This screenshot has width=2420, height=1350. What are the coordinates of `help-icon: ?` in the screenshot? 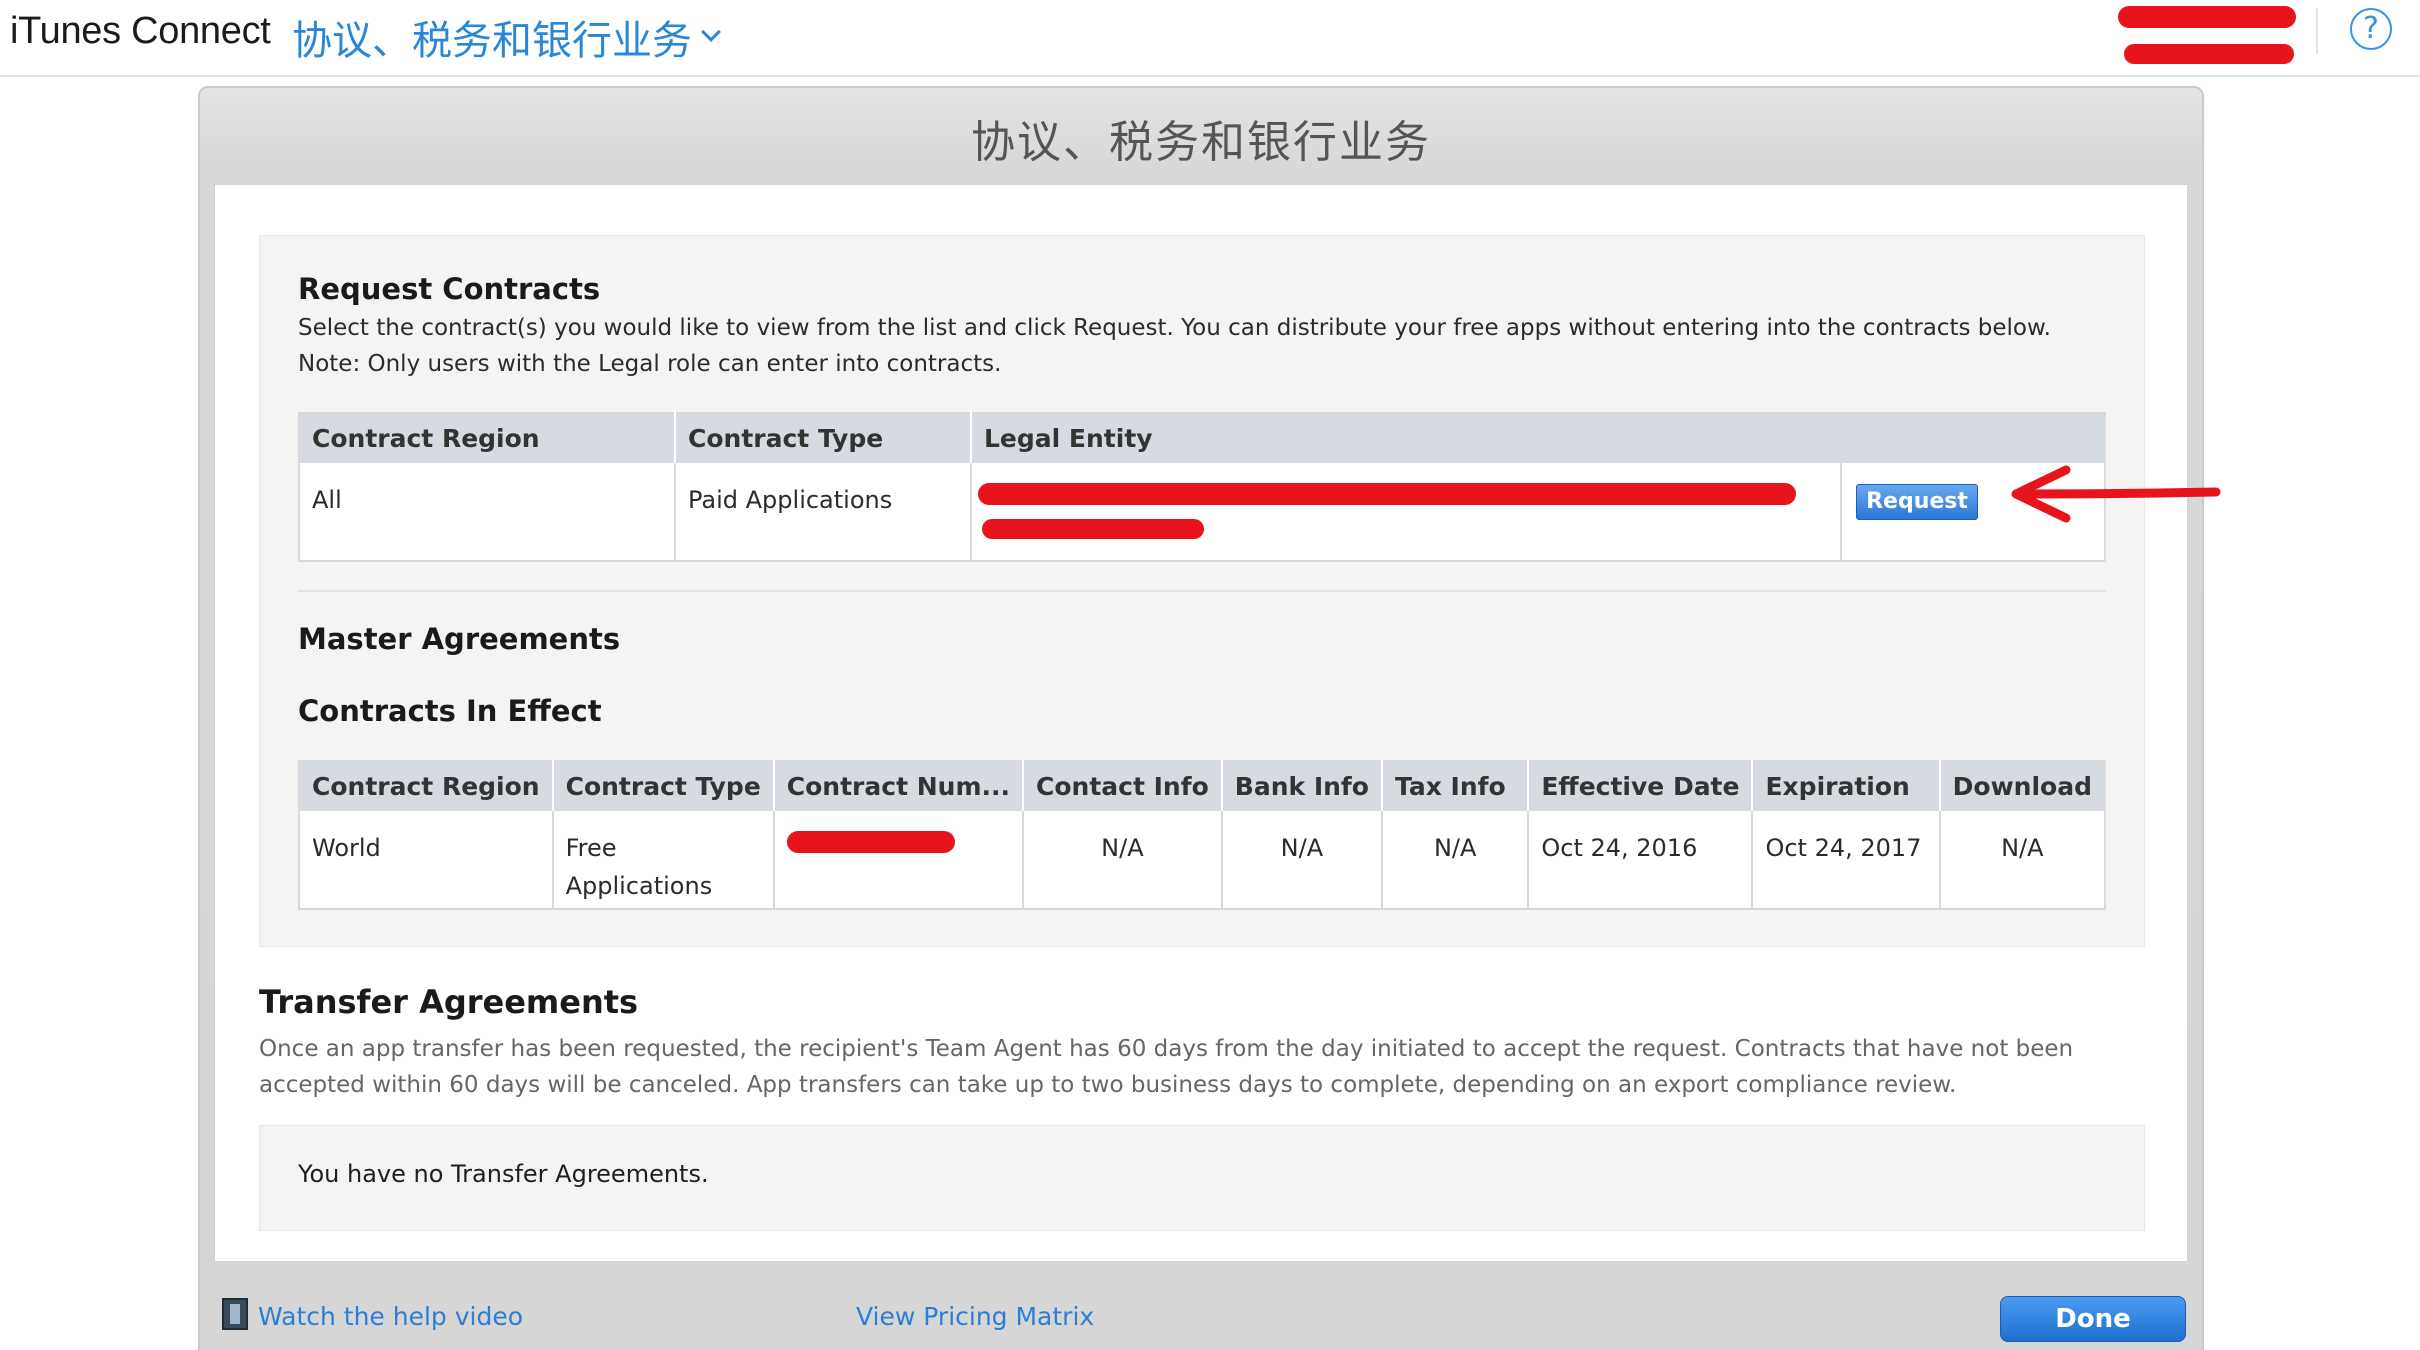 It's located at (2371, 29).